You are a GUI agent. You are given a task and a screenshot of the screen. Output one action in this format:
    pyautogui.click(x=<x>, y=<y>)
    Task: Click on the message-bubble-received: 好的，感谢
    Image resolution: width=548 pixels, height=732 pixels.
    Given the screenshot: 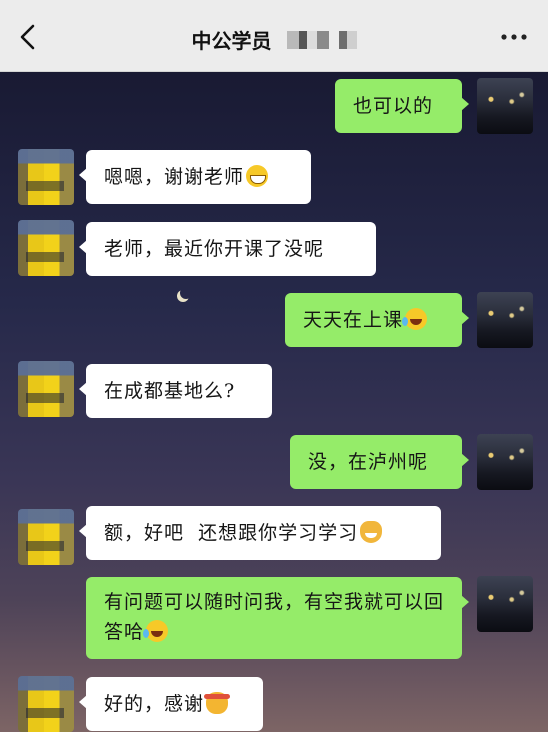 What is the action you would take?
    pyautogui.click(x=171, y=704)
    